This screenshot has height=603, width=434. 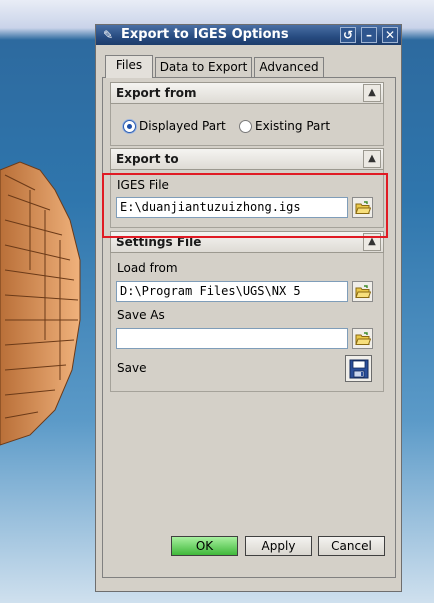 I want to click on iges-file-label: IGES File, so click(x=143, y=185).